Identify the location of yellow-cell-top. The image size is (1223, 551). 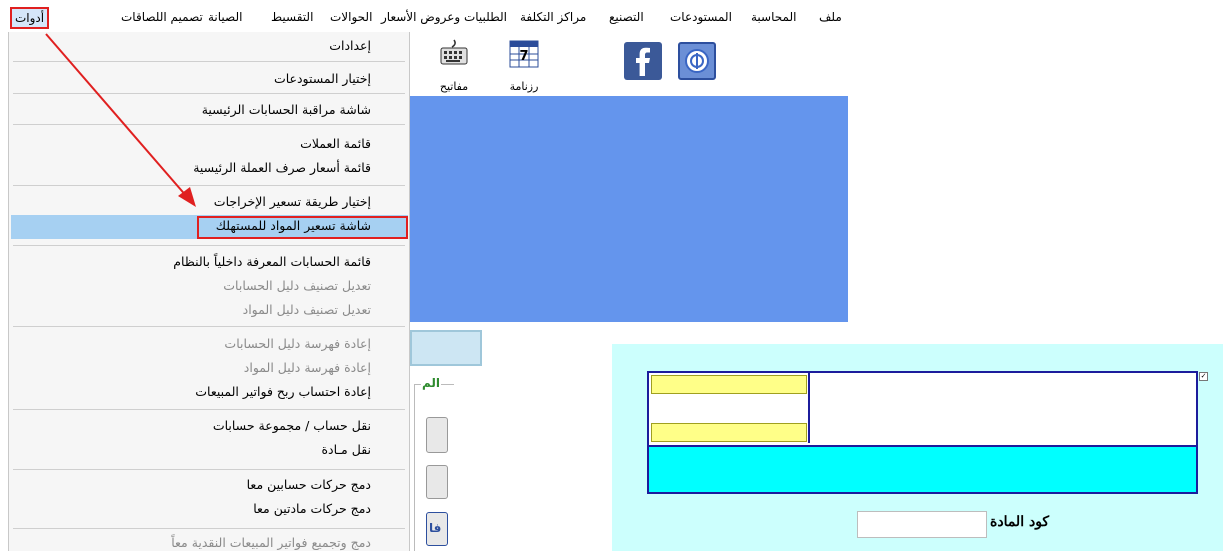
(729, 384).